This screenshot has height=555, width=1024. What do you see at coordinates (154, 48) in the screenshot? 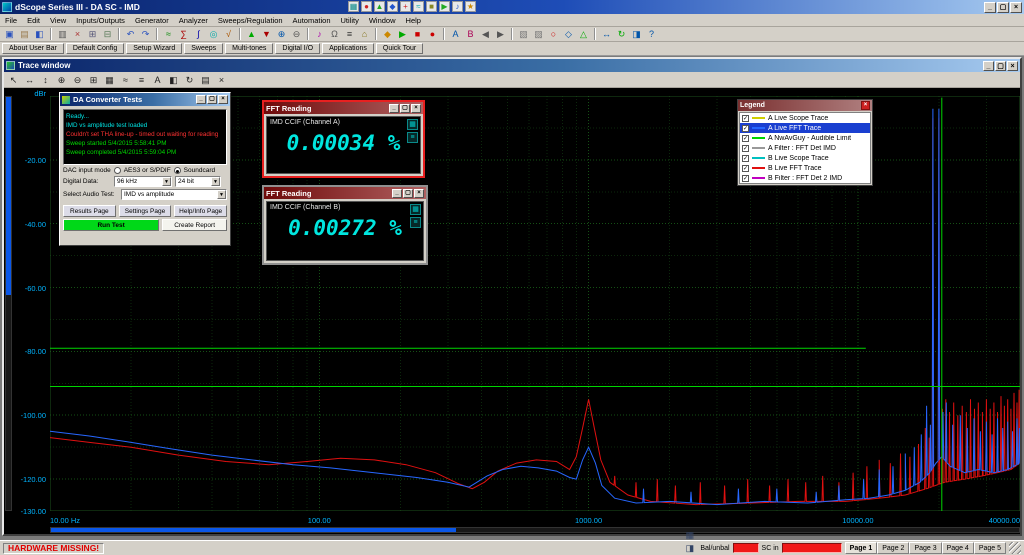
I see `userbar-setup-wizard: Setup Wizard` at bounding box center [154, 48].